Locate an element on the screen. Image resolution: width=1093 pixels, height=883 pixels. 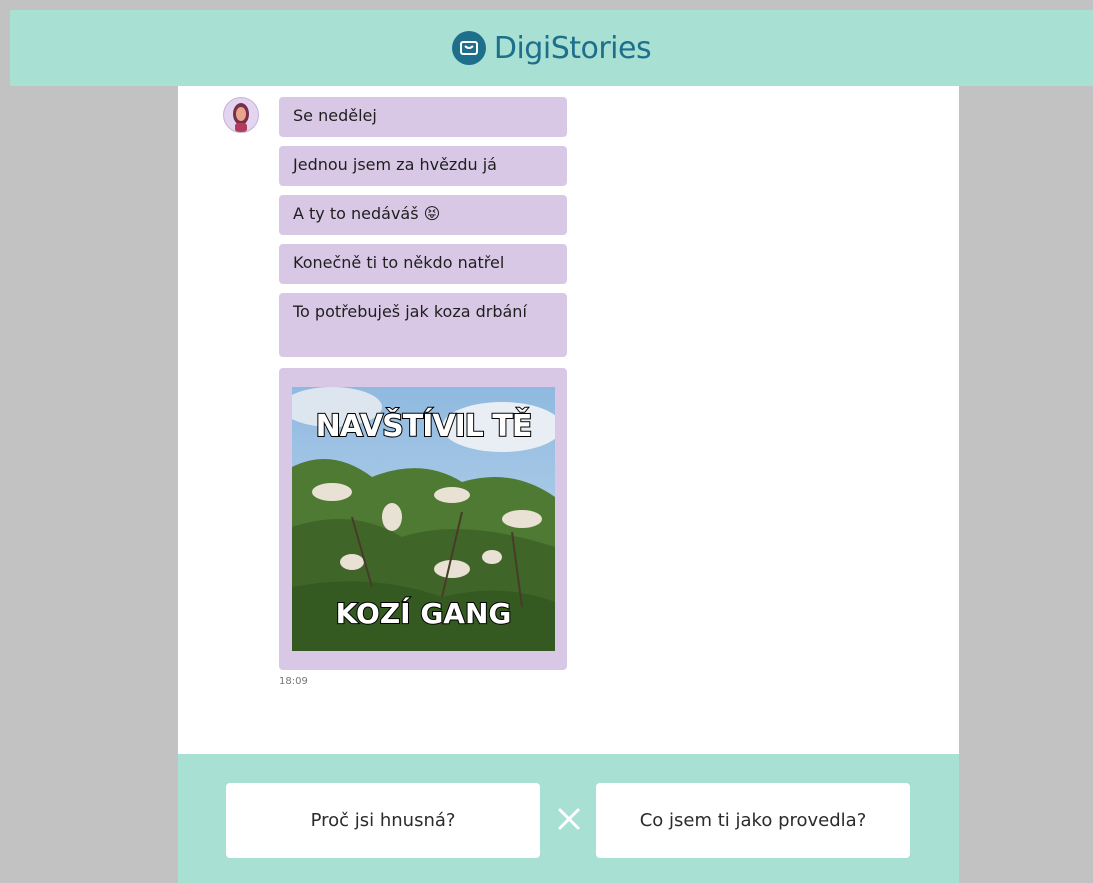
message-bubble: Jednou jsem za hvězdu já is located at coordinates (423, 166).